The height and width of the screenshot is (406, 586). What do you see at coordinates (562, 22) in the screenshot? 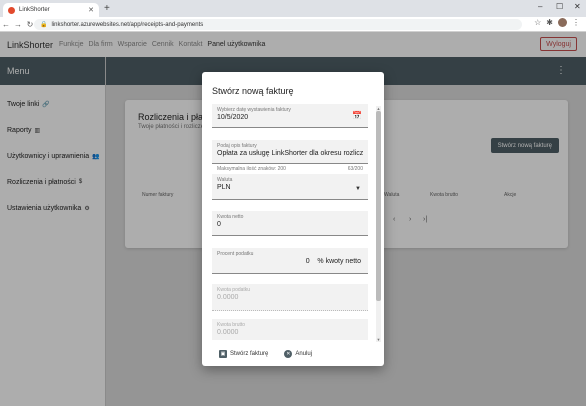
I see `profile-avatar` at bounding box center [562, 22].